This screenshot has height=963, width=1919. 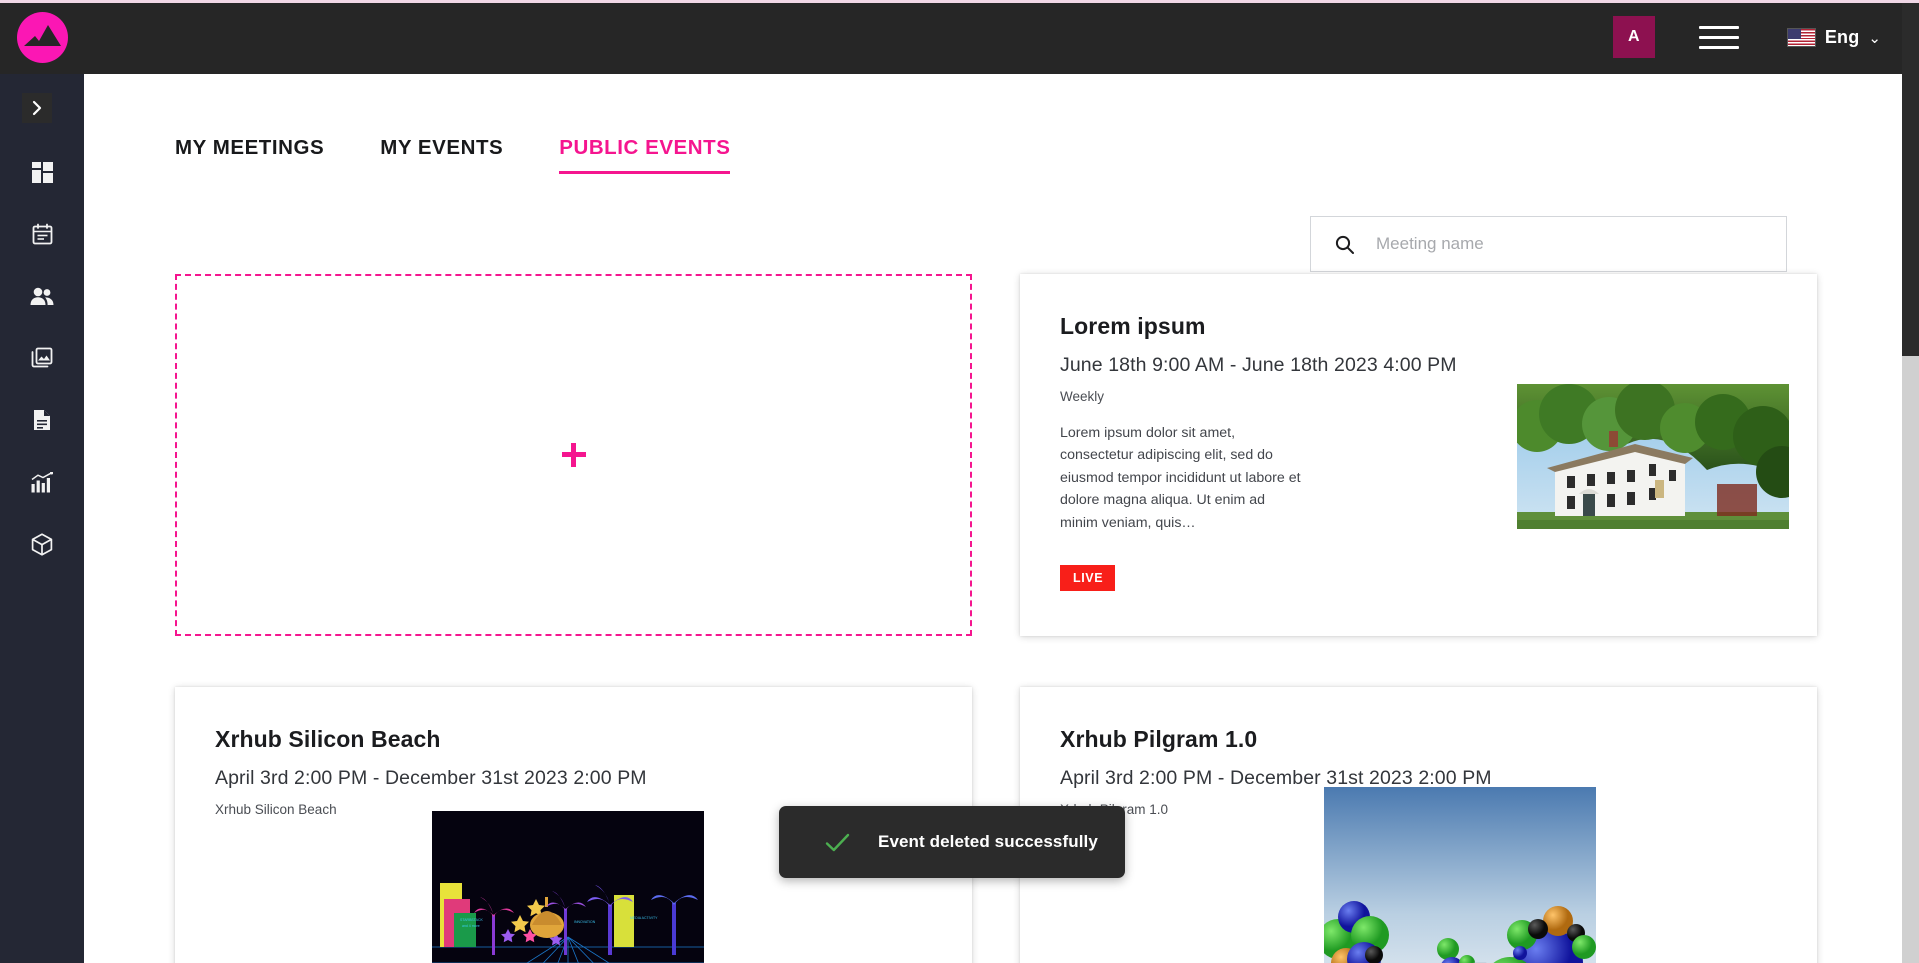 I want to click on top-bar-right-group: A Eng ⌄, so click(x=1765, y=37).